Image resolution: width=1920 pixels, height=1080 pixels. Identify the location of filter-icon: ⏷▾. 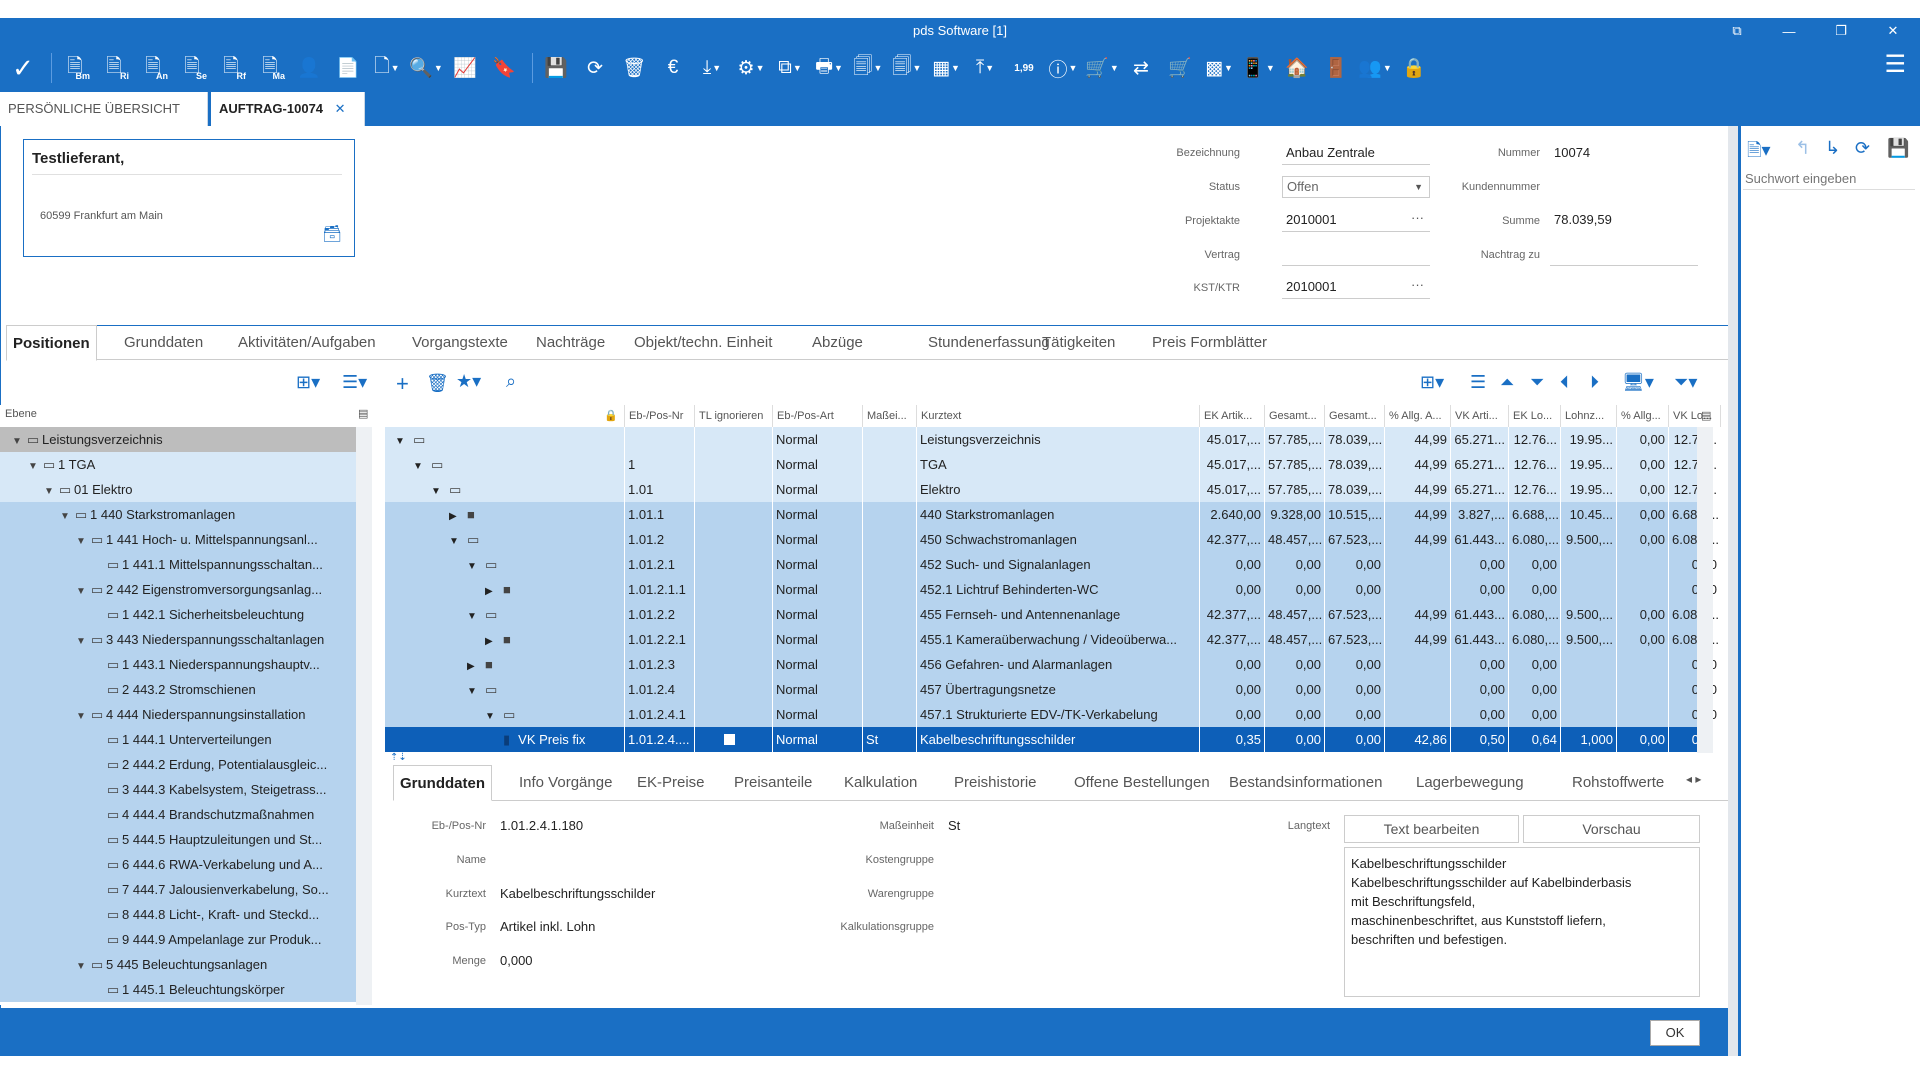
(1685, 382).